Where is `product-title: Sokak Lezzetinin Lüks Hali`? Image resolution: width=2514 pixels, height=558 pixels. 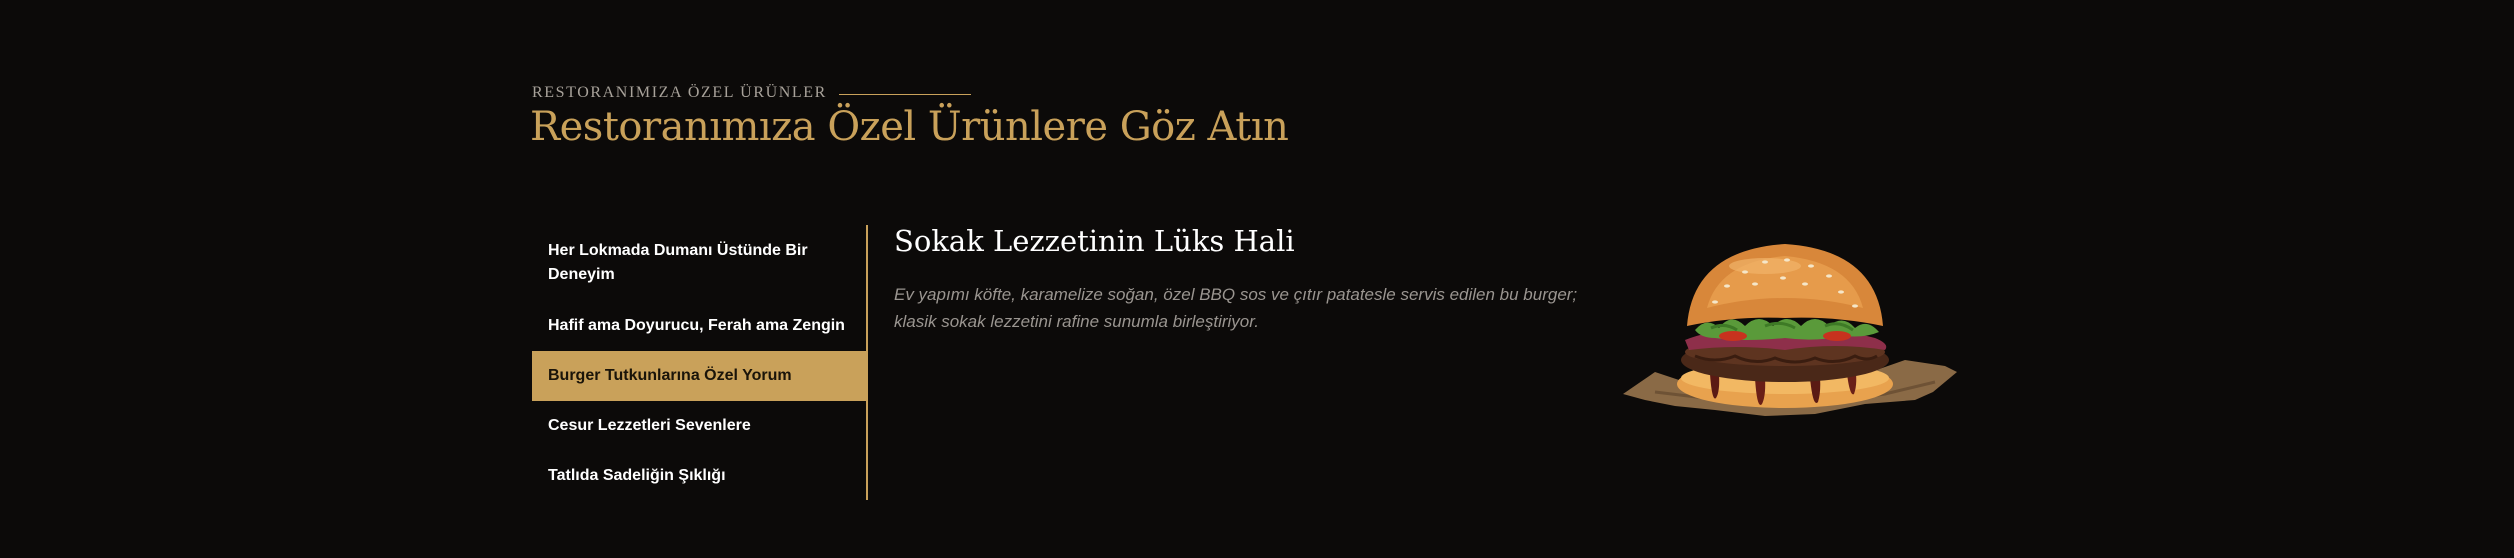 product-title: Sokak Lezzetinin Lüks Hali is located at coordinates (1094, 241).